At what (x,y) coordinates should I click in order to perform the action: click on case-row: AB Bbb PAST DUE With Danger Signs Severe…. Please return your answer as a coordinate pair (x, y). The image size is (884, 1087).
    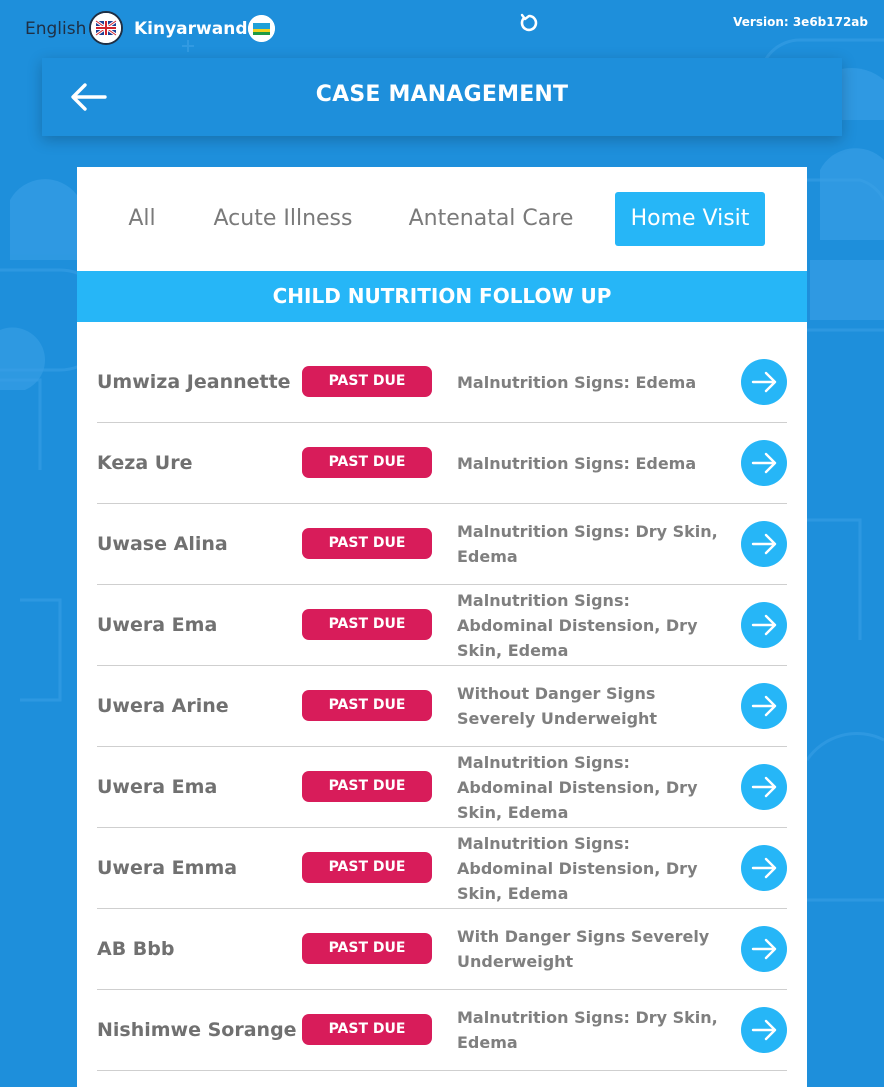
    Looking at the image, I should click on (442, 949).